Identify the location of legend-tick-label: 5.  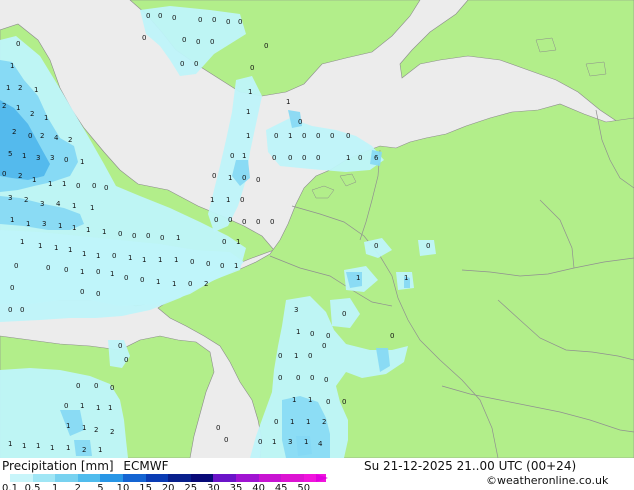
(100, 486).